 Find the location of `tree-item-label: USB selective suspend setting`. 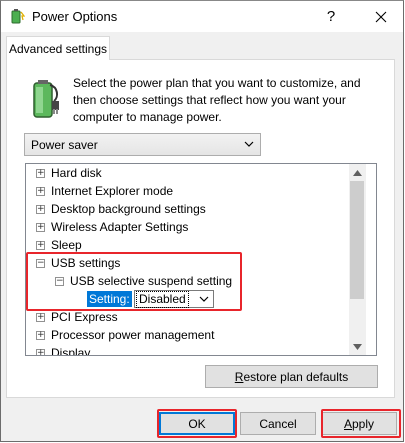

tree-item-label: USB selective suspend setting is located at coordinates (151, 281).